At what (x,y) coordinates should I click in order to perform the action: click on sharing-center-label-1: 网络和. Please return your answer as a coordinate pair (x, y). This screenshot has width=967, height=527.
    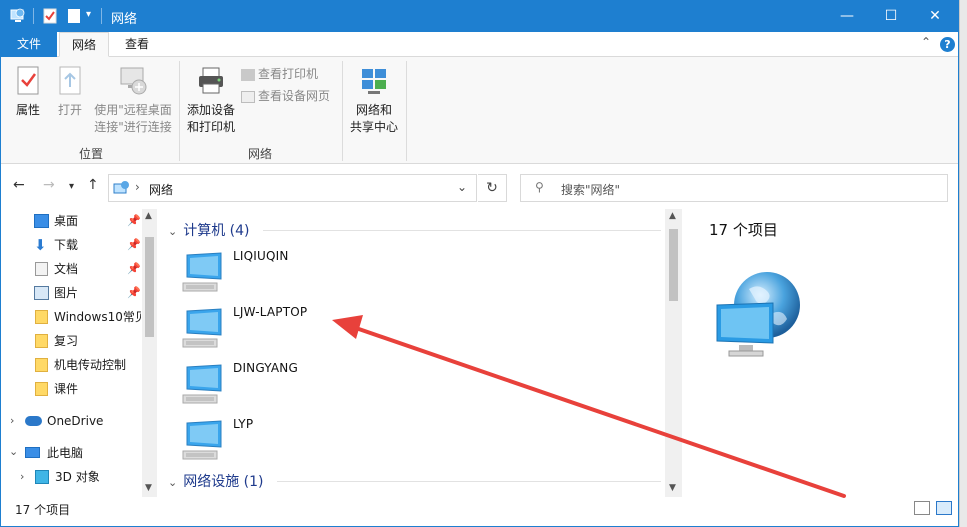
    Looking at the image, I should click on (373, 110).